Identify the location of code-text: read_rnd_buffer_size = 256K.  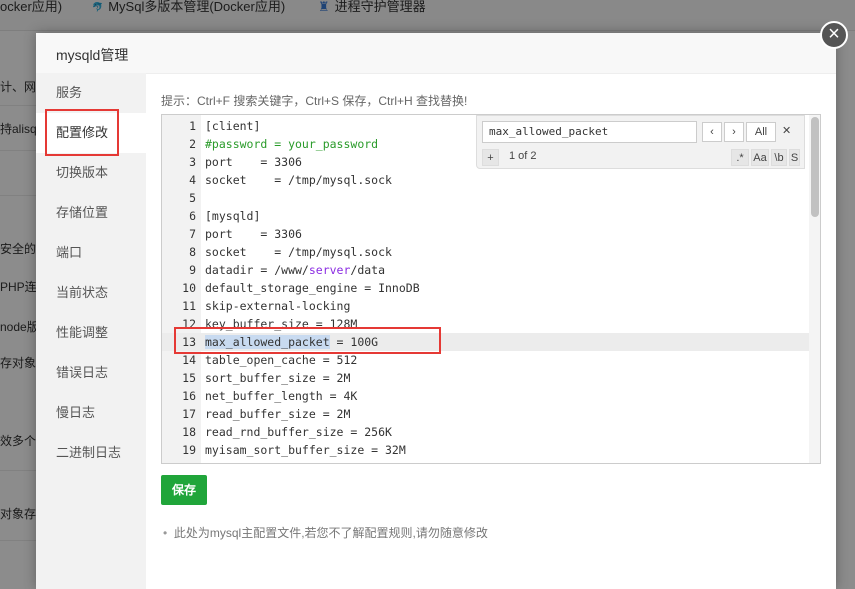
(298, 432).